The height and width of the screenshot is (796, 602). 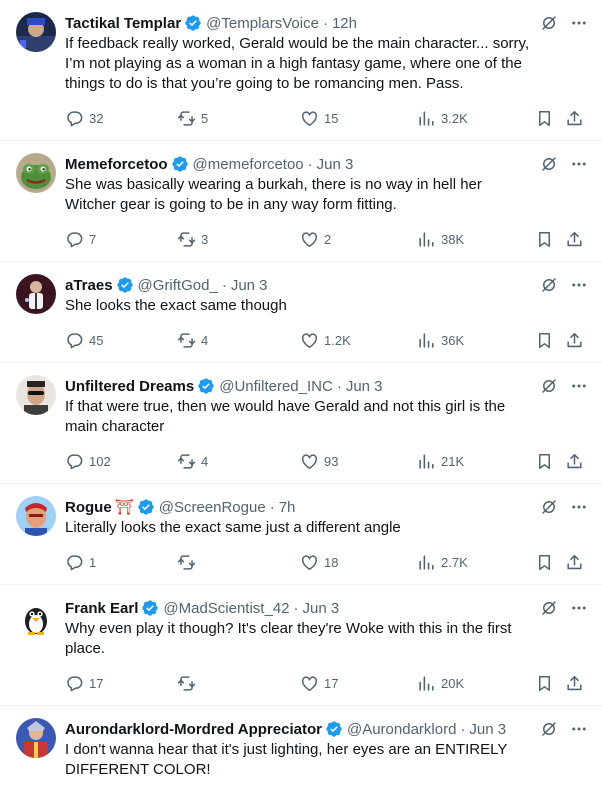 What do you see at coordinates (248, 164) in the screenshot?
I see `user-handle: @memeforcetoo` at bounding box center [248, 164].